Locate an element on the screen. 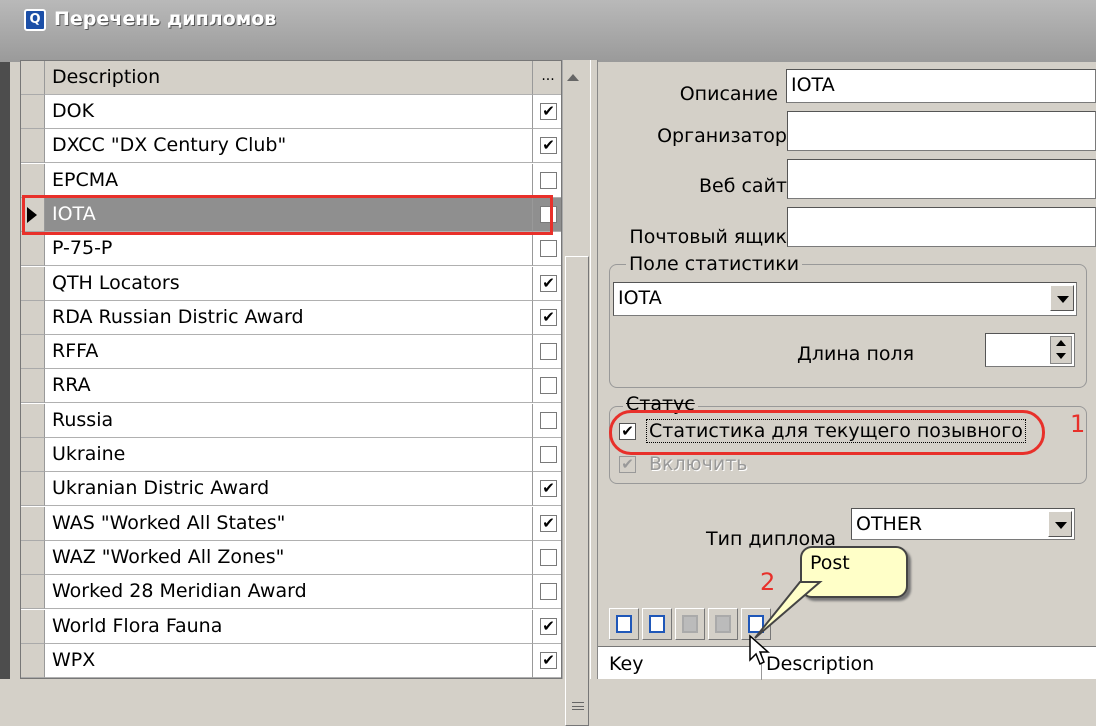  table-row: WPX ✔ is located at coordinates (291, 660).